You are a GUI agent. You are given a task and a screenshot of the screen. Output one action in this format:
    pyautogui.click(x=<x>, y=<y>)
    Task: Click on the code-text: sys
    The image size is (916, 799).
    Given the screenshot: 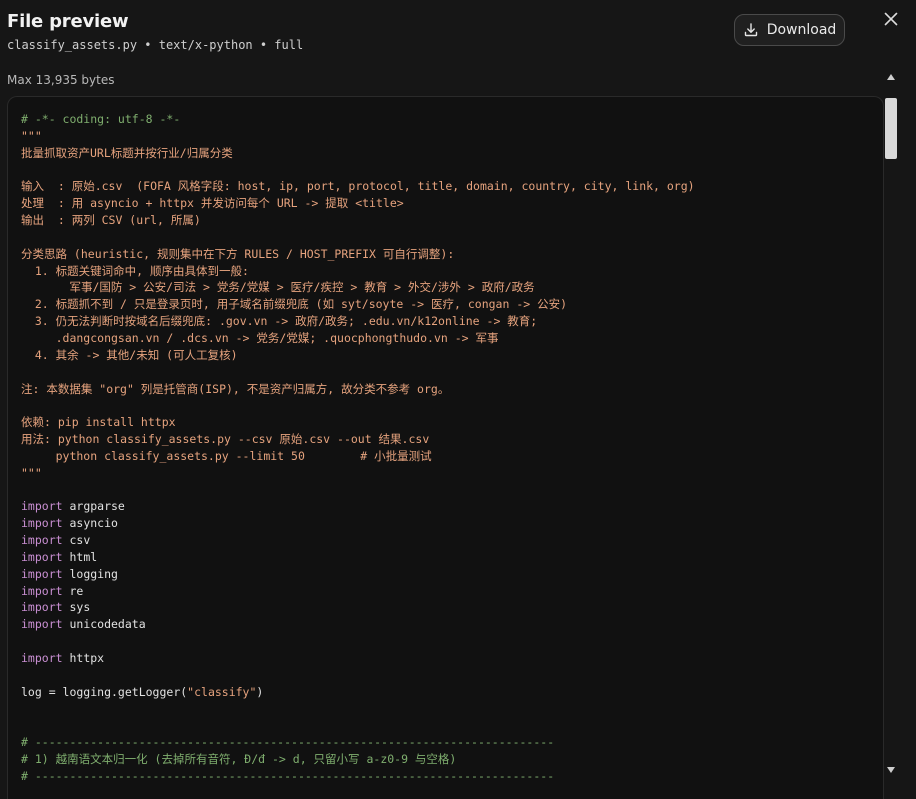 What is the action you would take?
    pyautogui.click(x=76, y=607)
    